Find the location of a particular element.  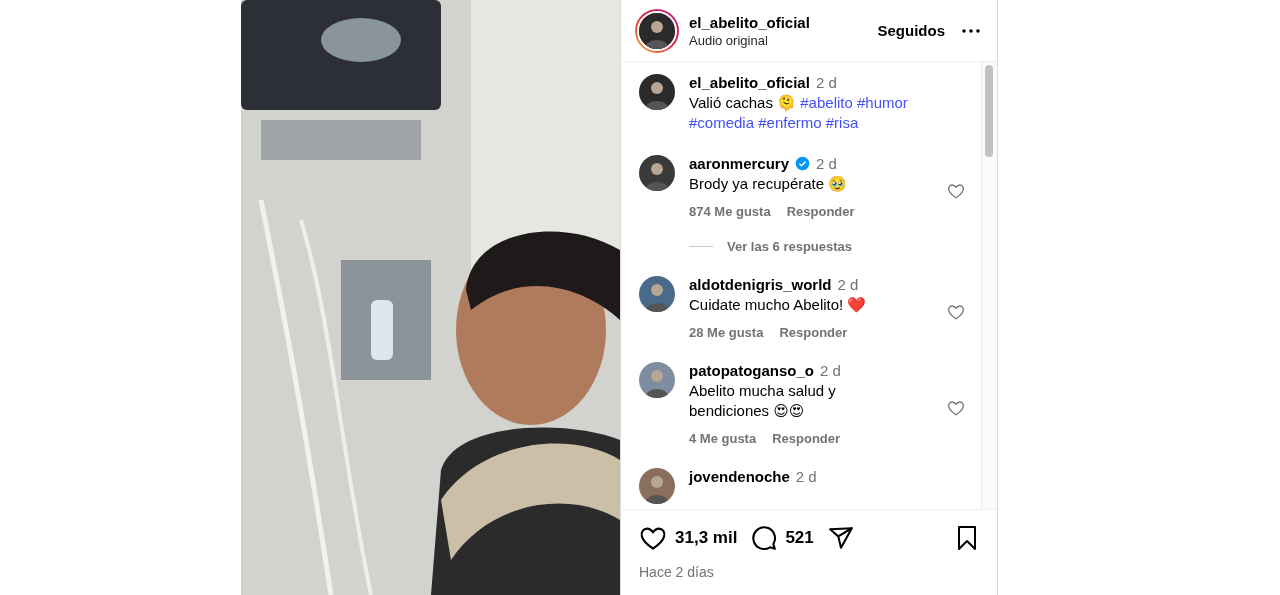

likes-count: 874 Me gusta is located at coordinates (730, 211).